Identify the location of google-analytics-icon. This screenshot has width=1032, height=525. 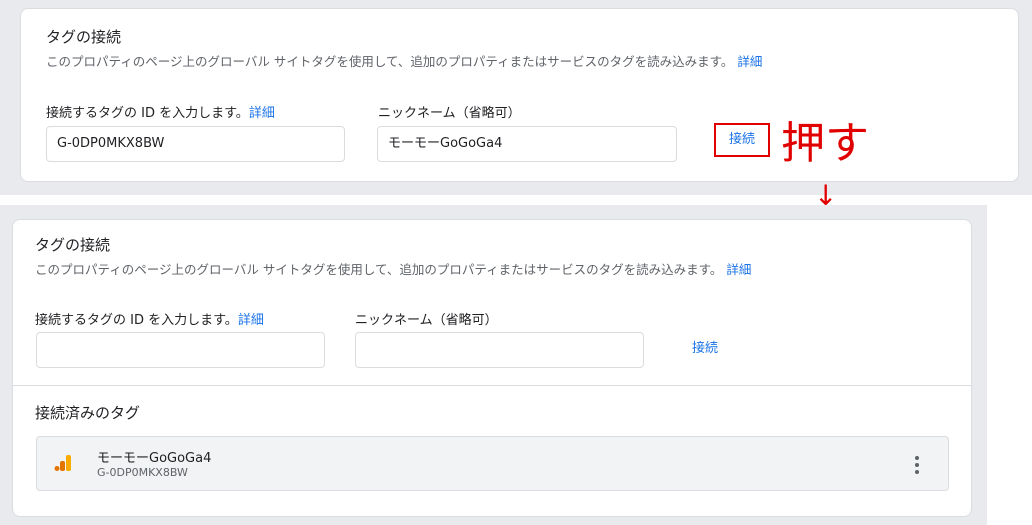
(62, 463).